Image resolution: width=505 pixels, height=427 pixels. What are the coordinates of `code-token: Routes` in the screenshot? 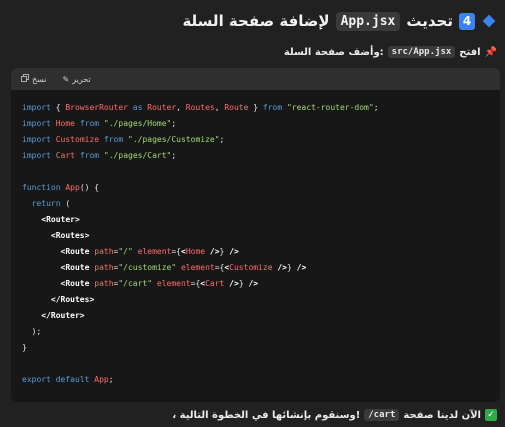 It's located at (200, 107).